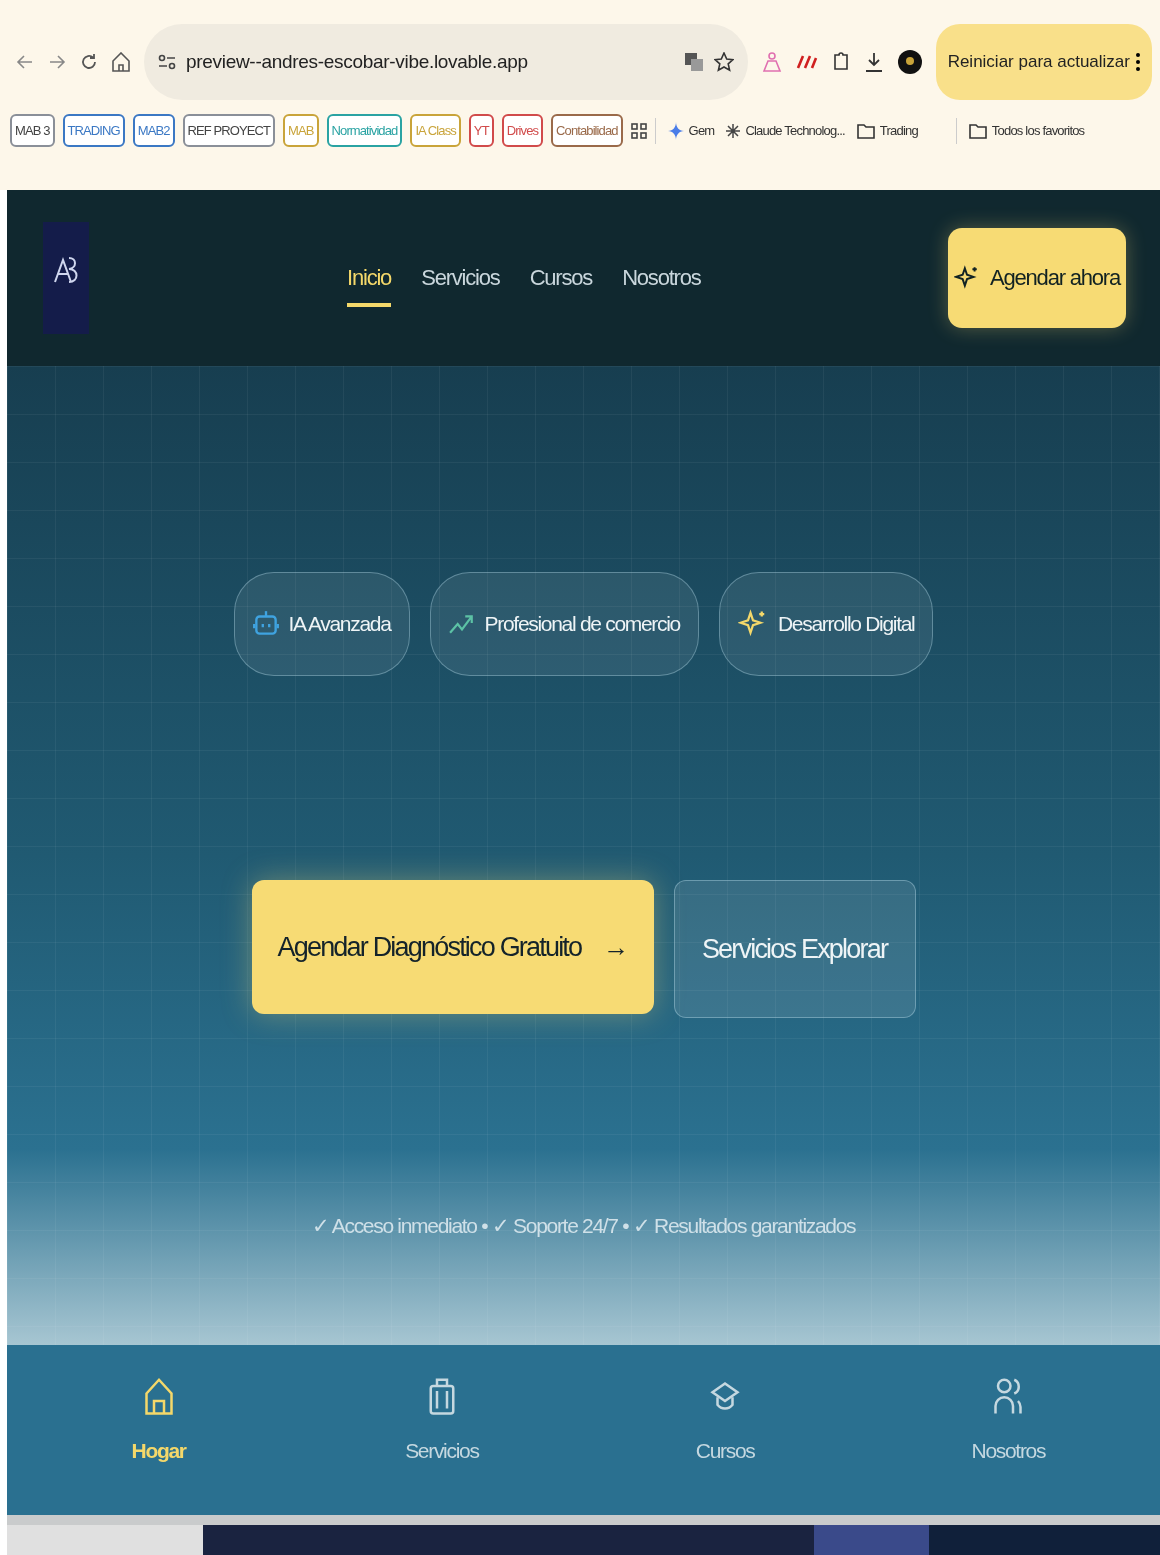 Image resolution: width=1160 pixels, height=1555 pixels. Describe the element at coordinates (661, 286) in the screenshot. I see `nav-link: Nosotros` at that location.